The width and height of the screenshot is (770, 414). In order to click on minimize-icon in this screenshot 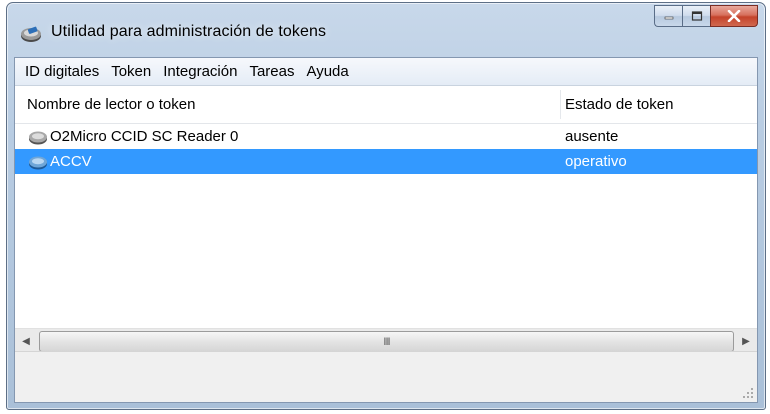, I will do `click(668, 18)`.